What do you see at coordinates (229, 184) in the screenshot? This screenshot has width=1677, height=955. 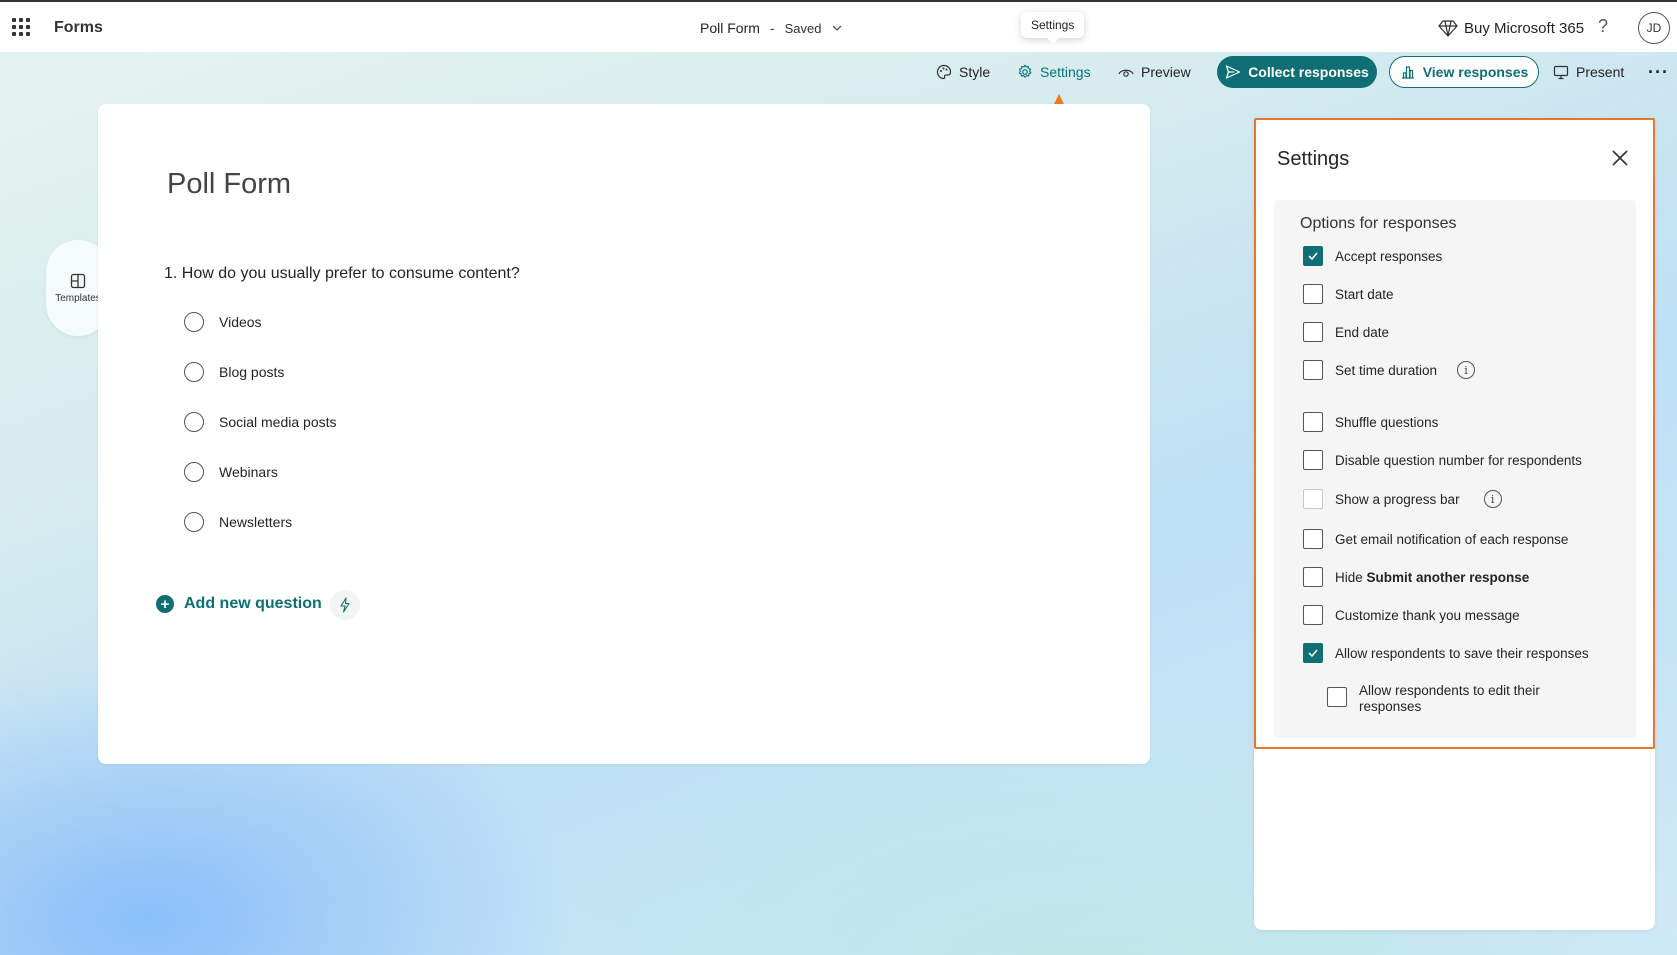 I see `form-title: Poll Form` at bounding box center [229, 184].